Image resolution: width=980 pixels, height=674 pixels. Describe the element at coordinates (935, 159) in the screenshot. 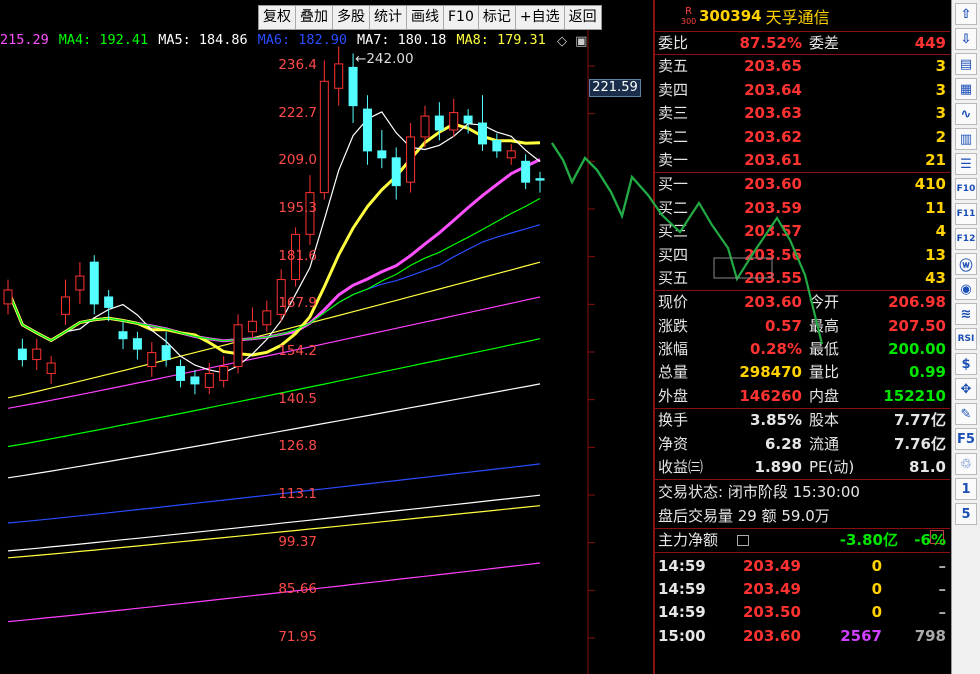

I see `ask-volume: 21` at that location.